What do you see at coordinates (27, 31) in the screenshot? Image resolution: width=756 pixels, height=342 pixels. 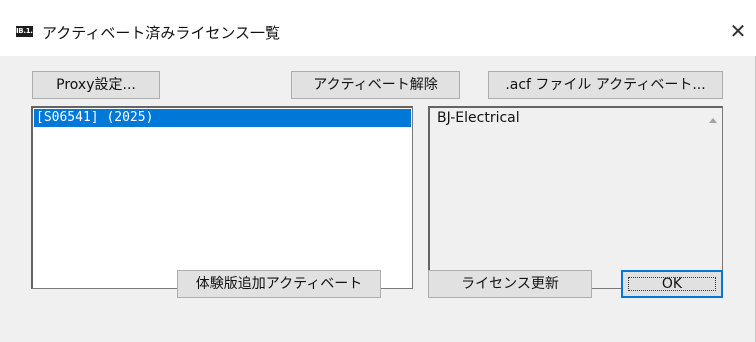 I see `app-icon: IB.1.1` at bounding box center [27, 31].